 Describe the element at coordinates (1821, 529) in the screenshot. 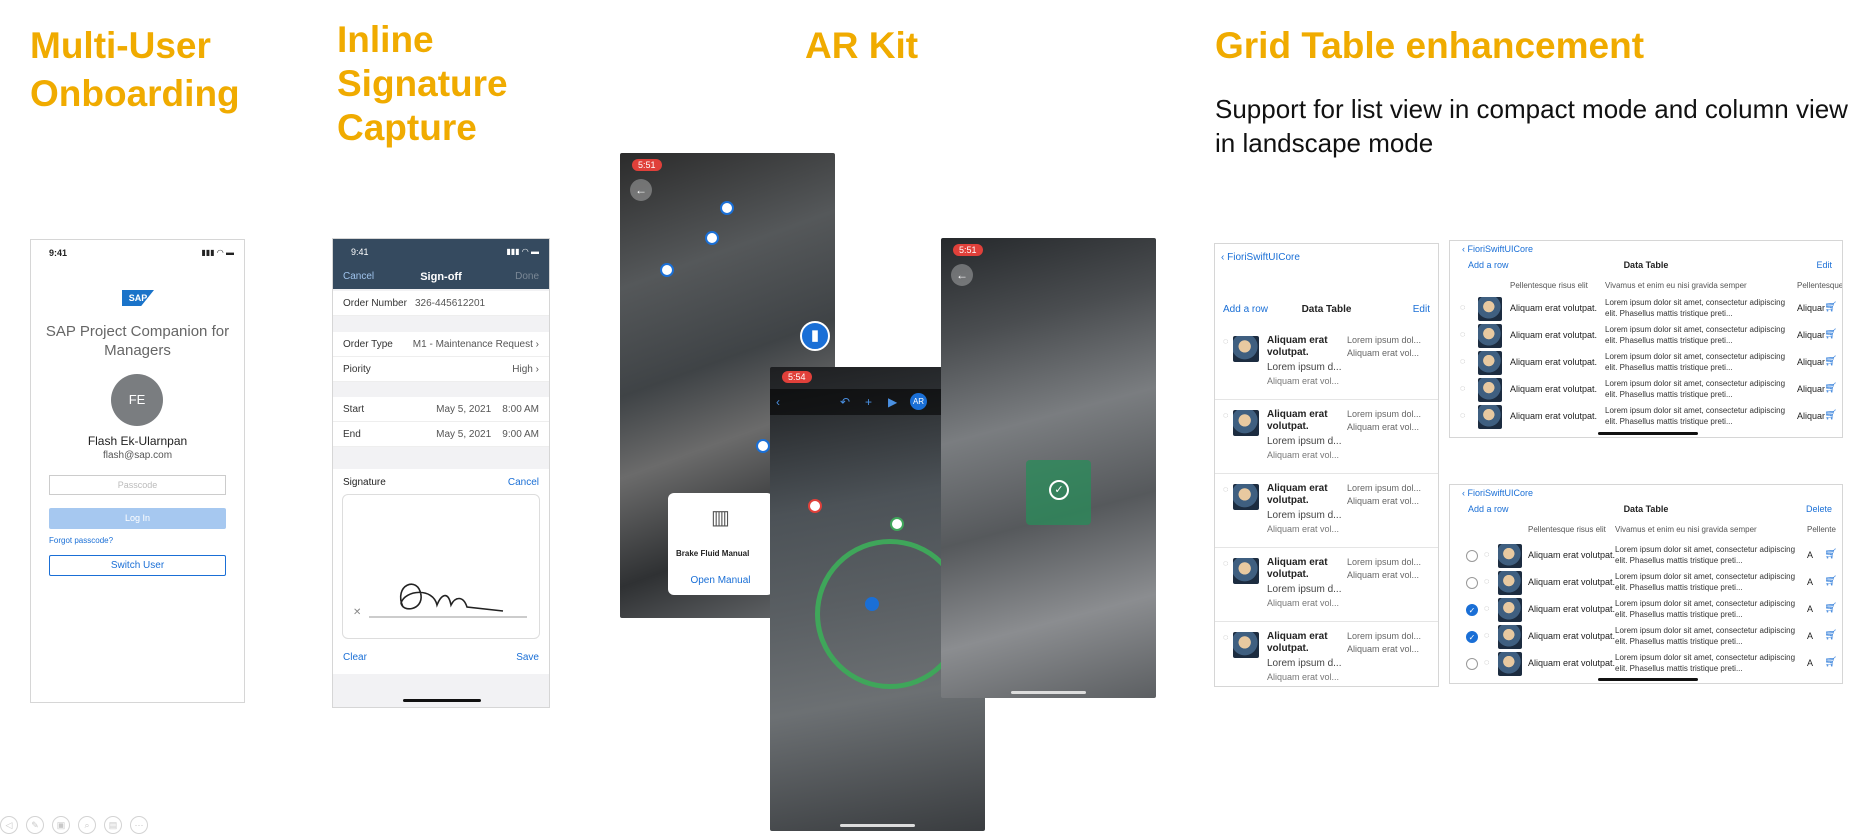

I see `column-header: Pellente` at that location.